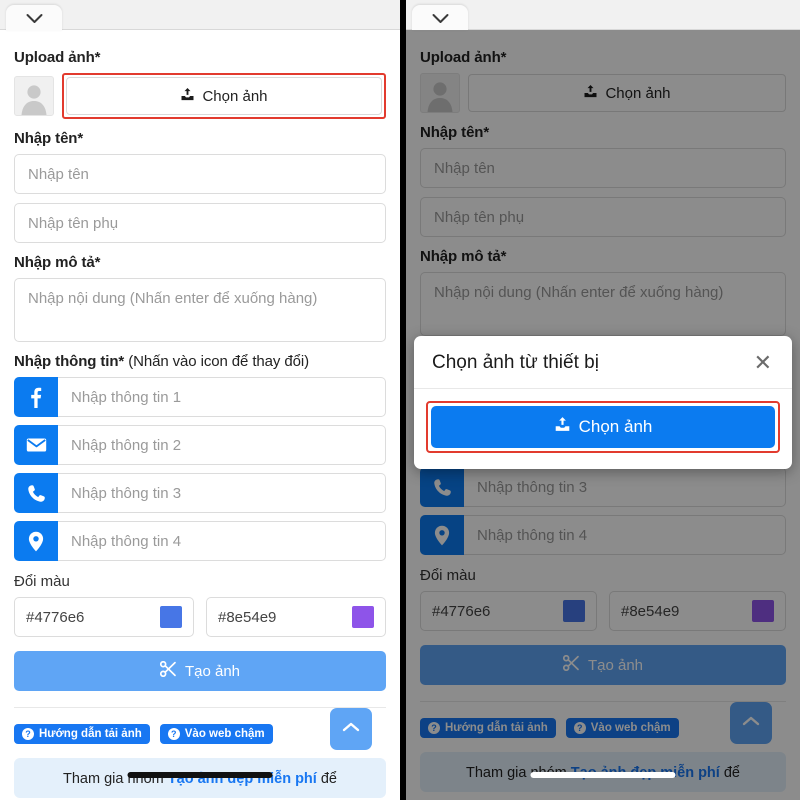  I want to click on name-label: Nhập tên*, so click(49, 138).